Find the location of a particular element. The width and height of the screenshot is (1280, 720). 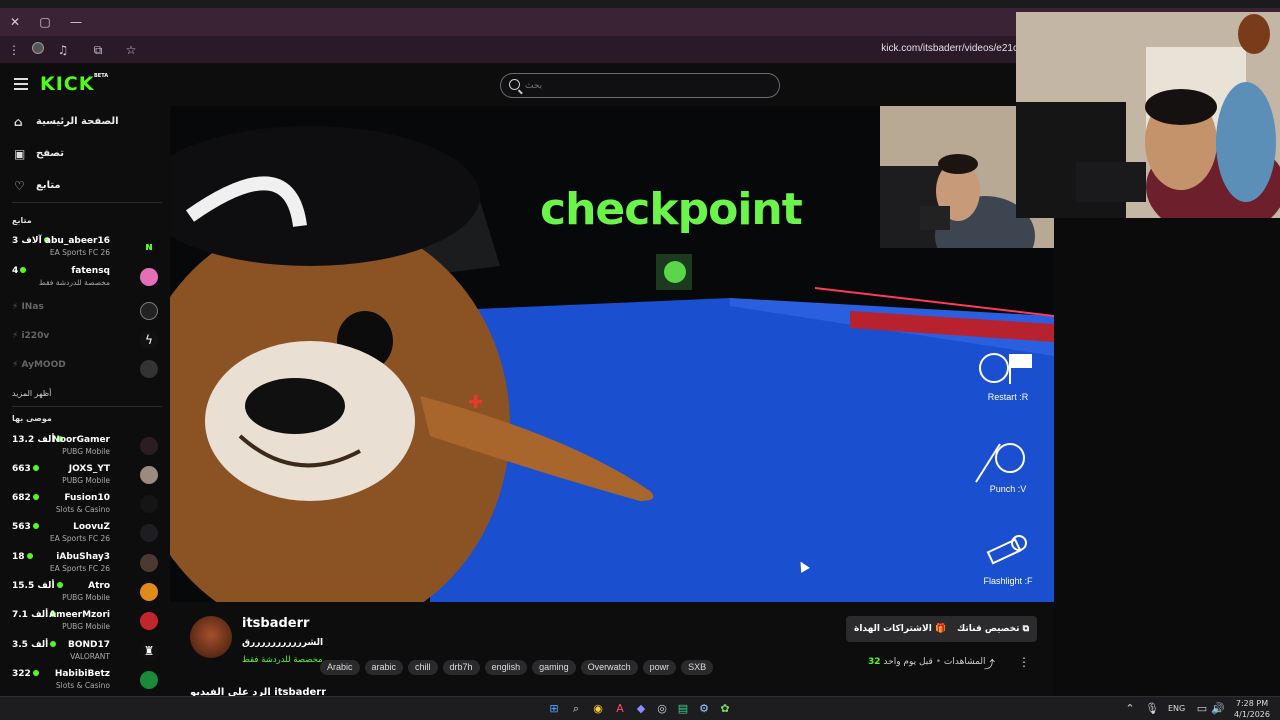

clock: 7:28 PM 4/1/2026 is located at coordinates (1252, 709).